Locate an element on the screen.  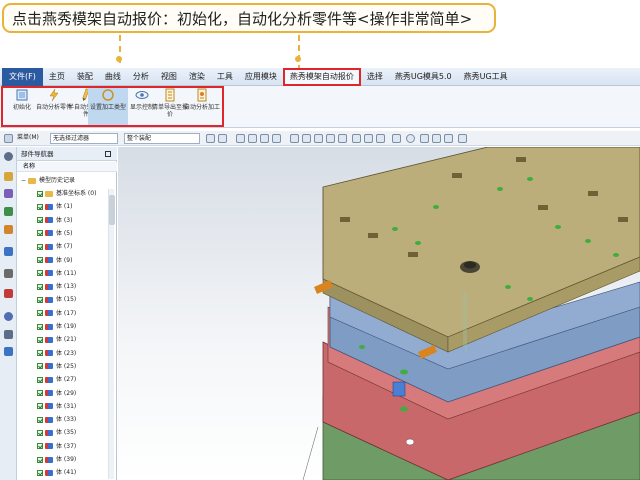
rotate-icon is located at coordinates (294, 138).